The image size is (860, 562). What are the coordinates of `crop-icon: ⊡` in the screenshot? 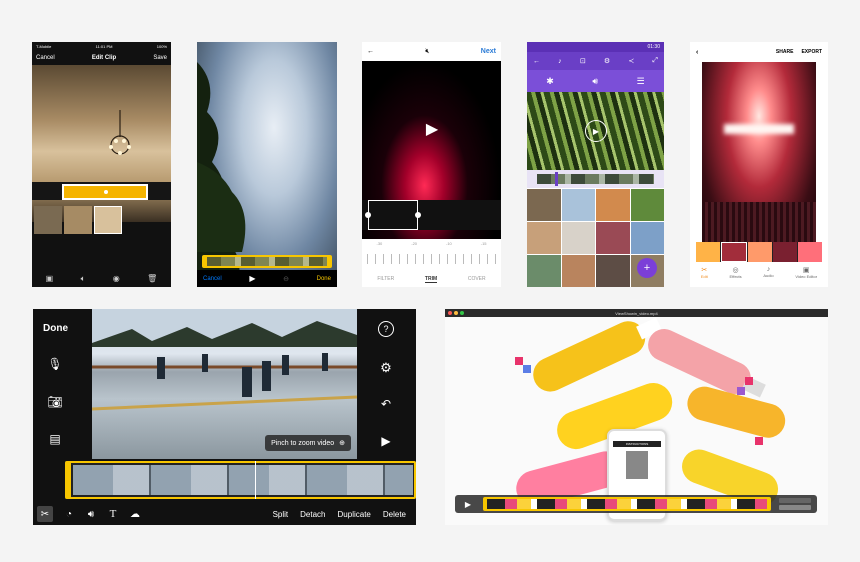 It's located at (583, 61).